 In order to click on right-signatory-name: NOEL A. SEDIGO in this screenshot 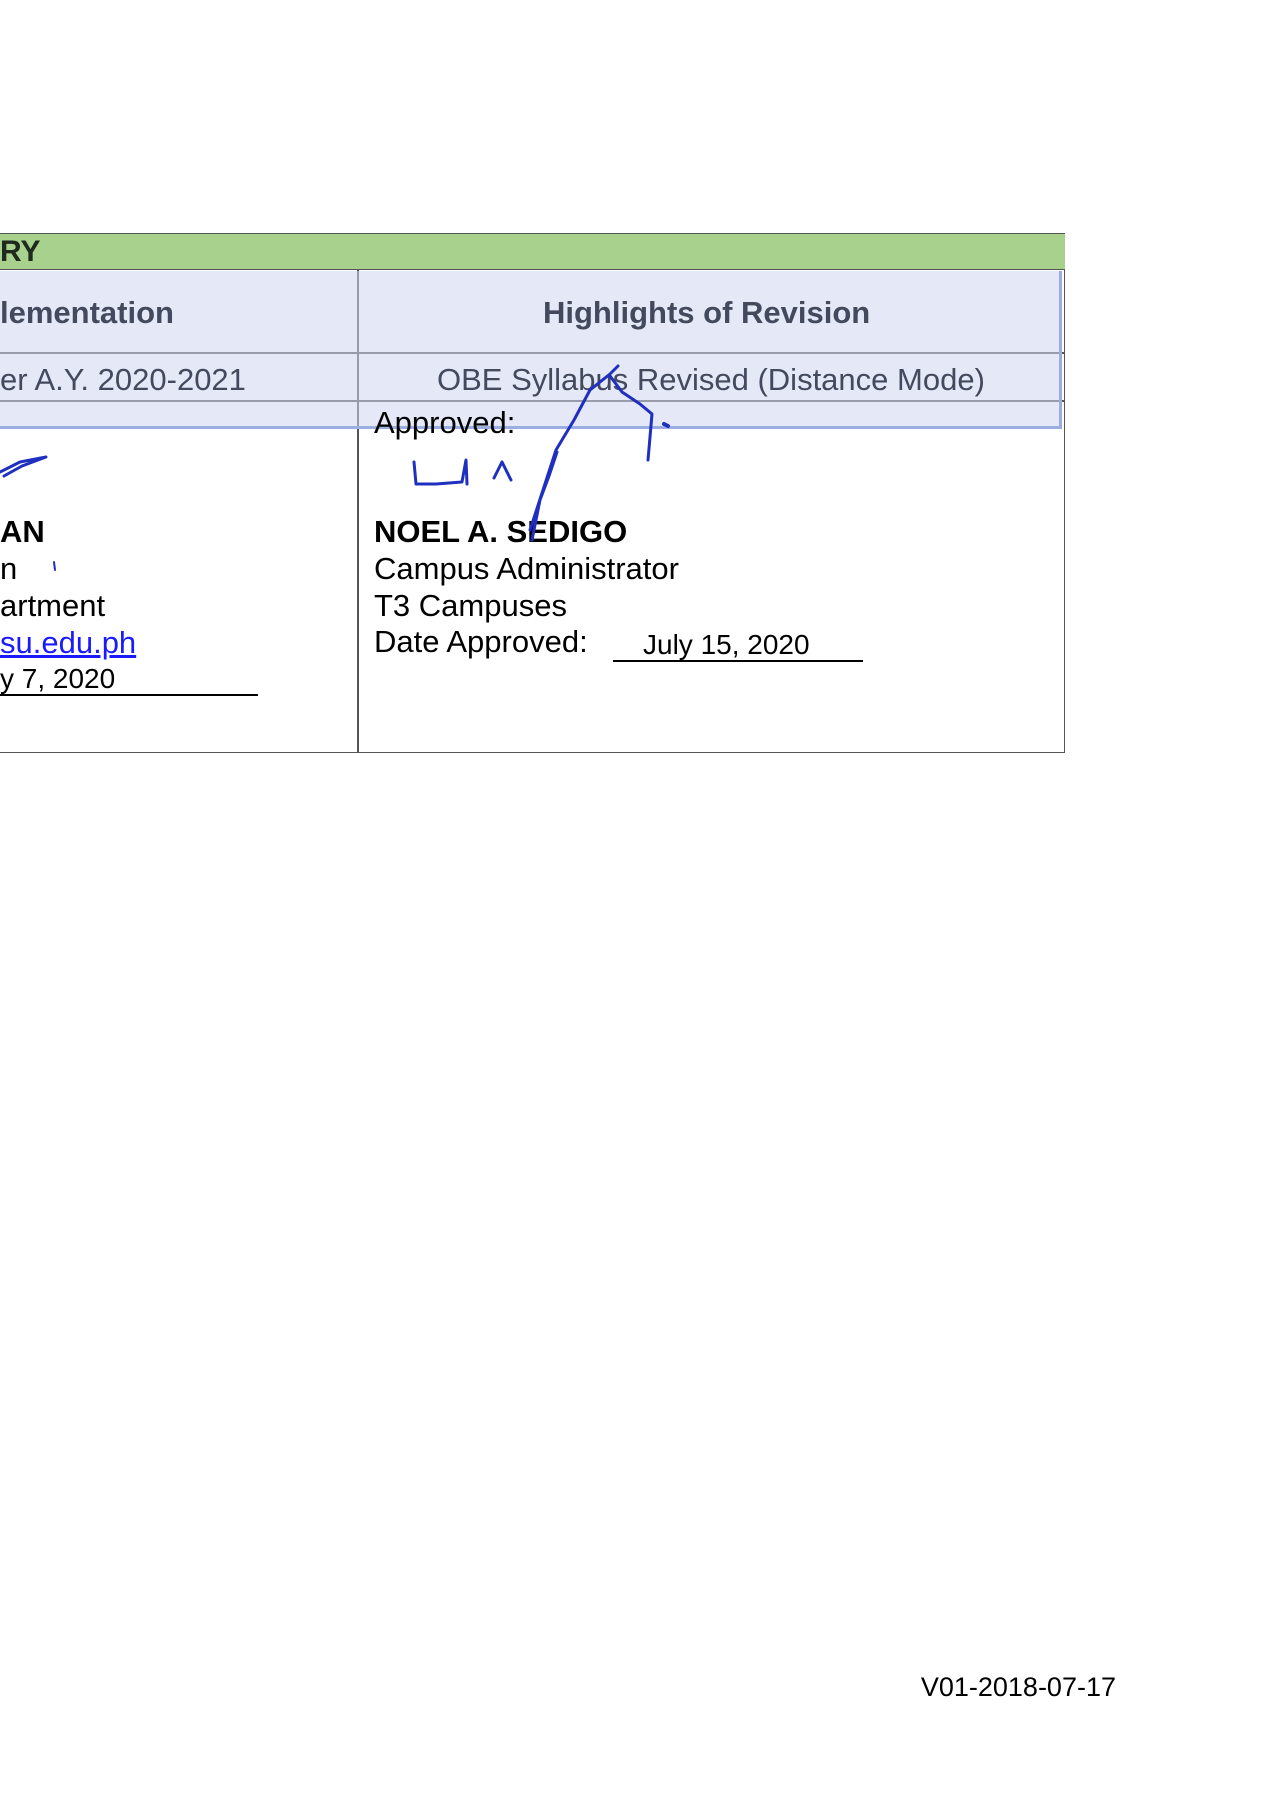, I will do `click(501, 531)`.